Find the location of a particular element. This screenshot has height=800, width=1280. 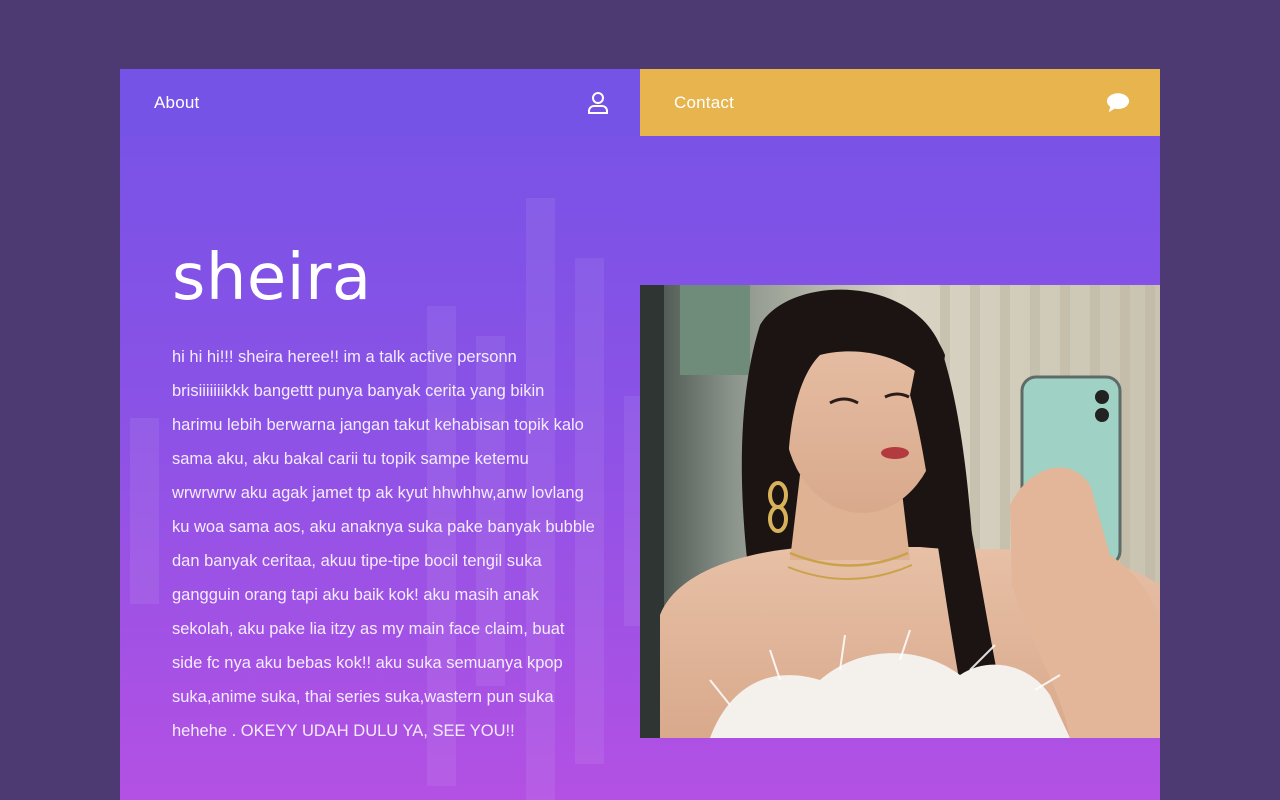

profile-name: sheira is located at coordinates (272, 278).